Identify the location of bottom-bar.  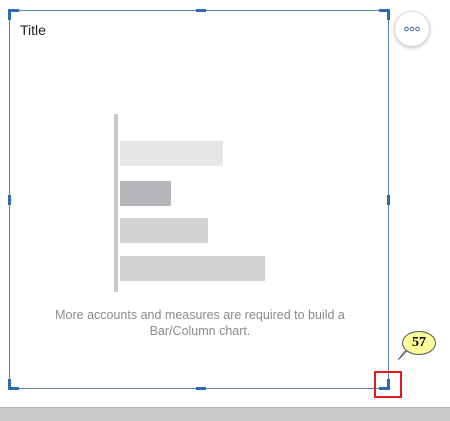
(225, 414).